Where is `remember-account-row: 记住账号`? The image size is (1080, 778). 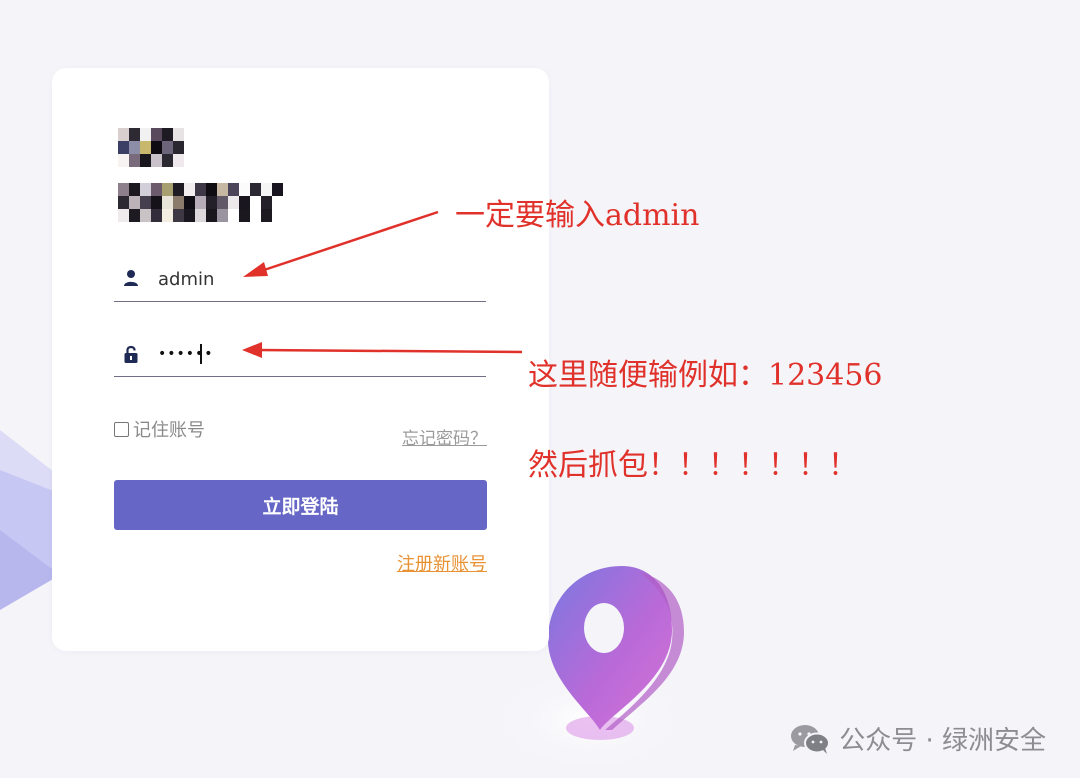
remember-account-row: 记住账号 is located at coordinates (159, 429).